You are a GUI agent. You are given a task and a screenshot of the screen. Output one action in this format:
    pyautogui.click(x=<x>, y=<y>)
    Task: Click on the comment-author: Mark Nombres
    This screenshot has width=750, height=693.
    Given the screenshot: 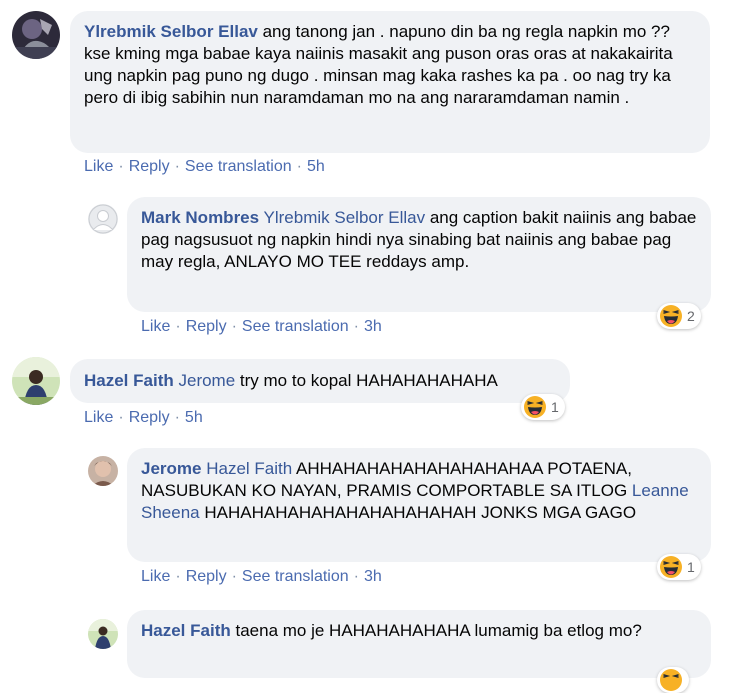 What is the action you would take?
    pyautogui.click(x=200, y=217)
    